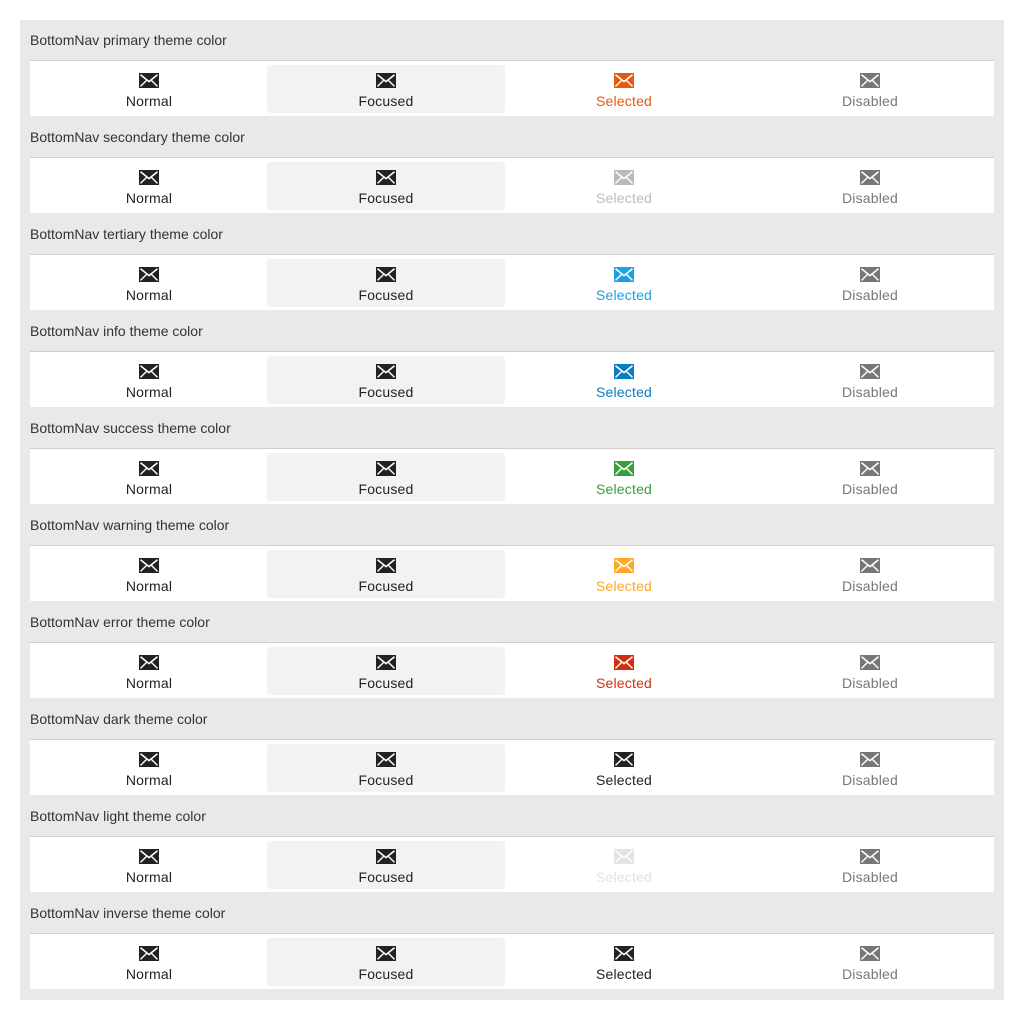 This screenshot has width=1024, height=1020. I want to click on section-title: BottomNav warning theme color, so click(130, 525).